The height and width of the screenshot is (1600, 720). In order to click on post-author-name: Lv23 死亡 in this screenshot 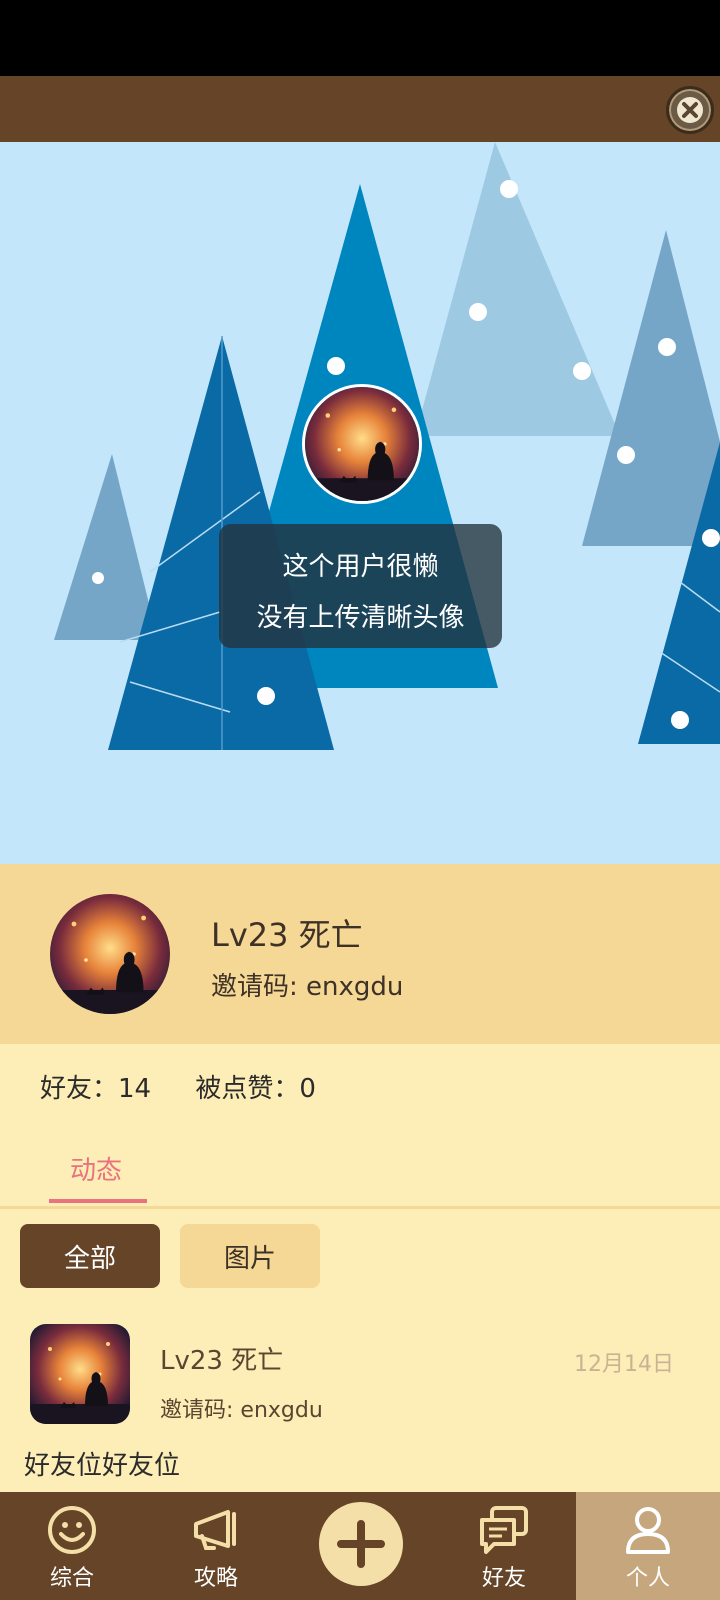, I will do `click(222, 1361)`.